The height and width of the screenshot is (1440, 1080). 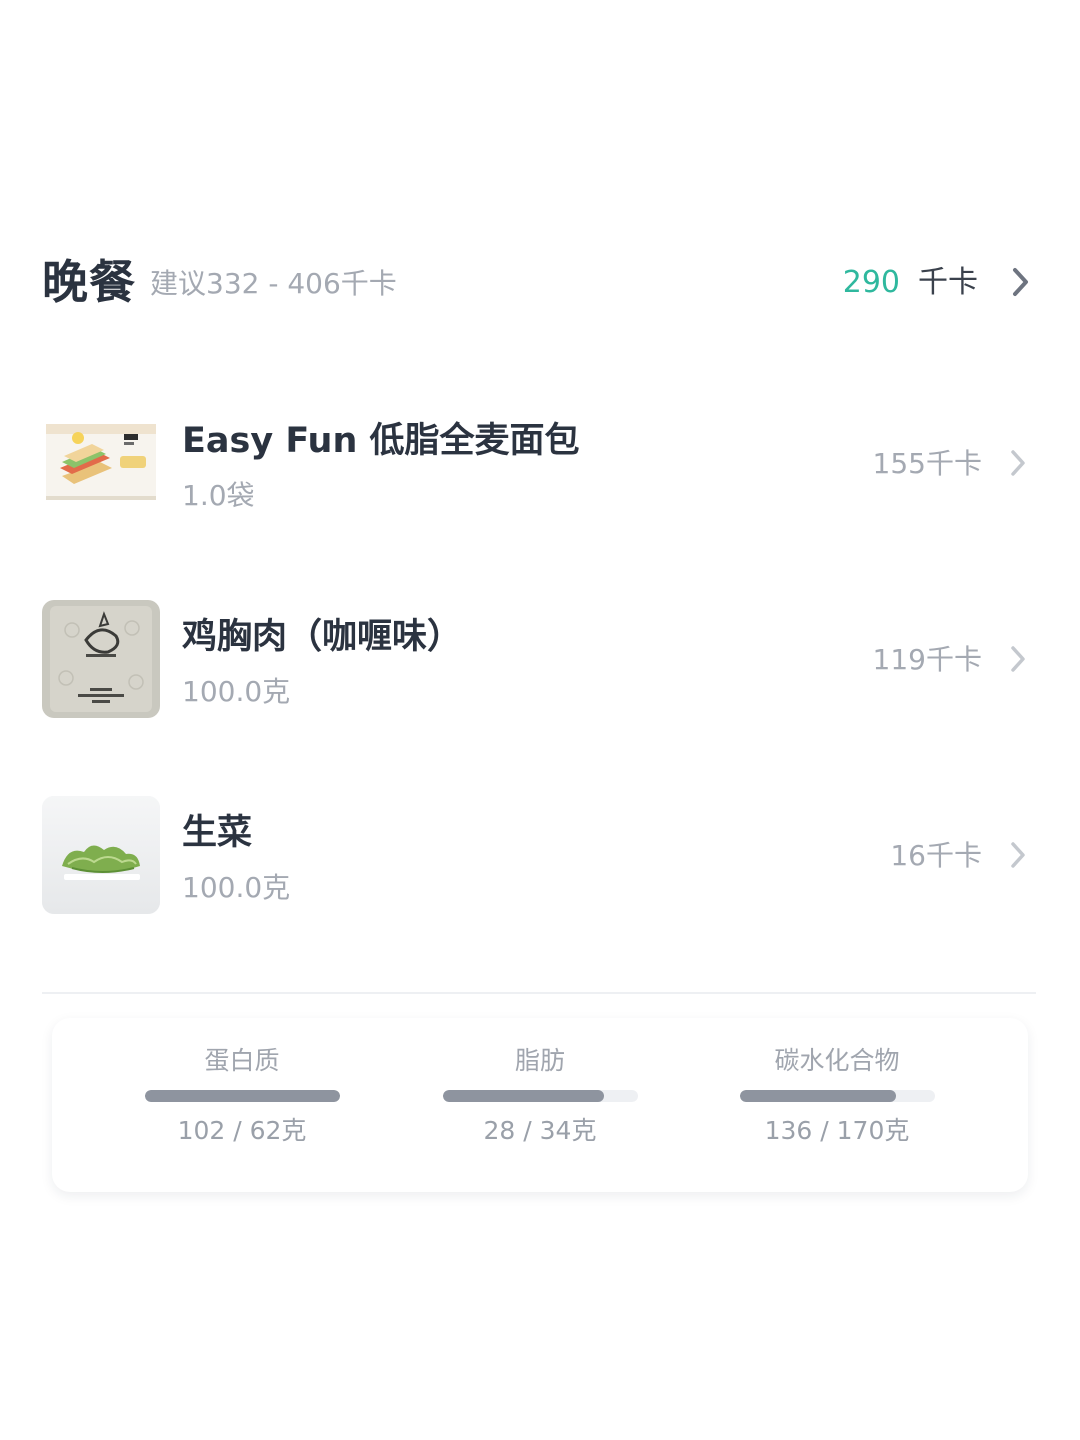 What do you see at coordinates (242, 1105) in the screenshot?
I see `macro-protein: 蛋白质 102 / 62克` at bounding box center [242, 1105].